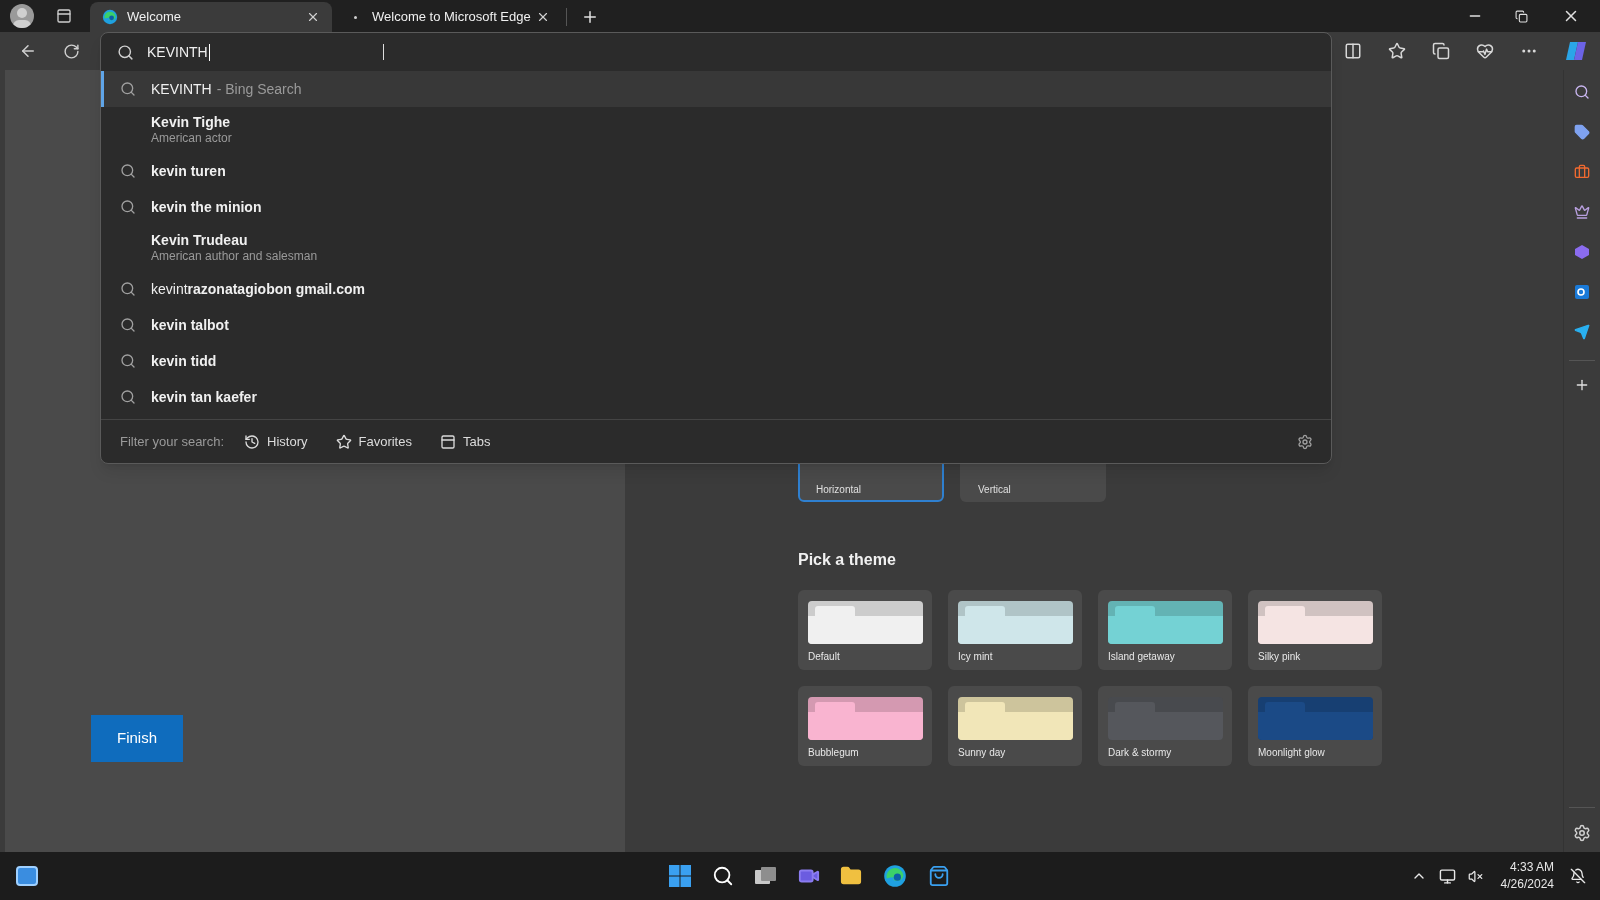 The image size is (1600, 900). Describe the element at coordinates (865, 630) in the screenshot. I see `theme-card: Default` at that location.